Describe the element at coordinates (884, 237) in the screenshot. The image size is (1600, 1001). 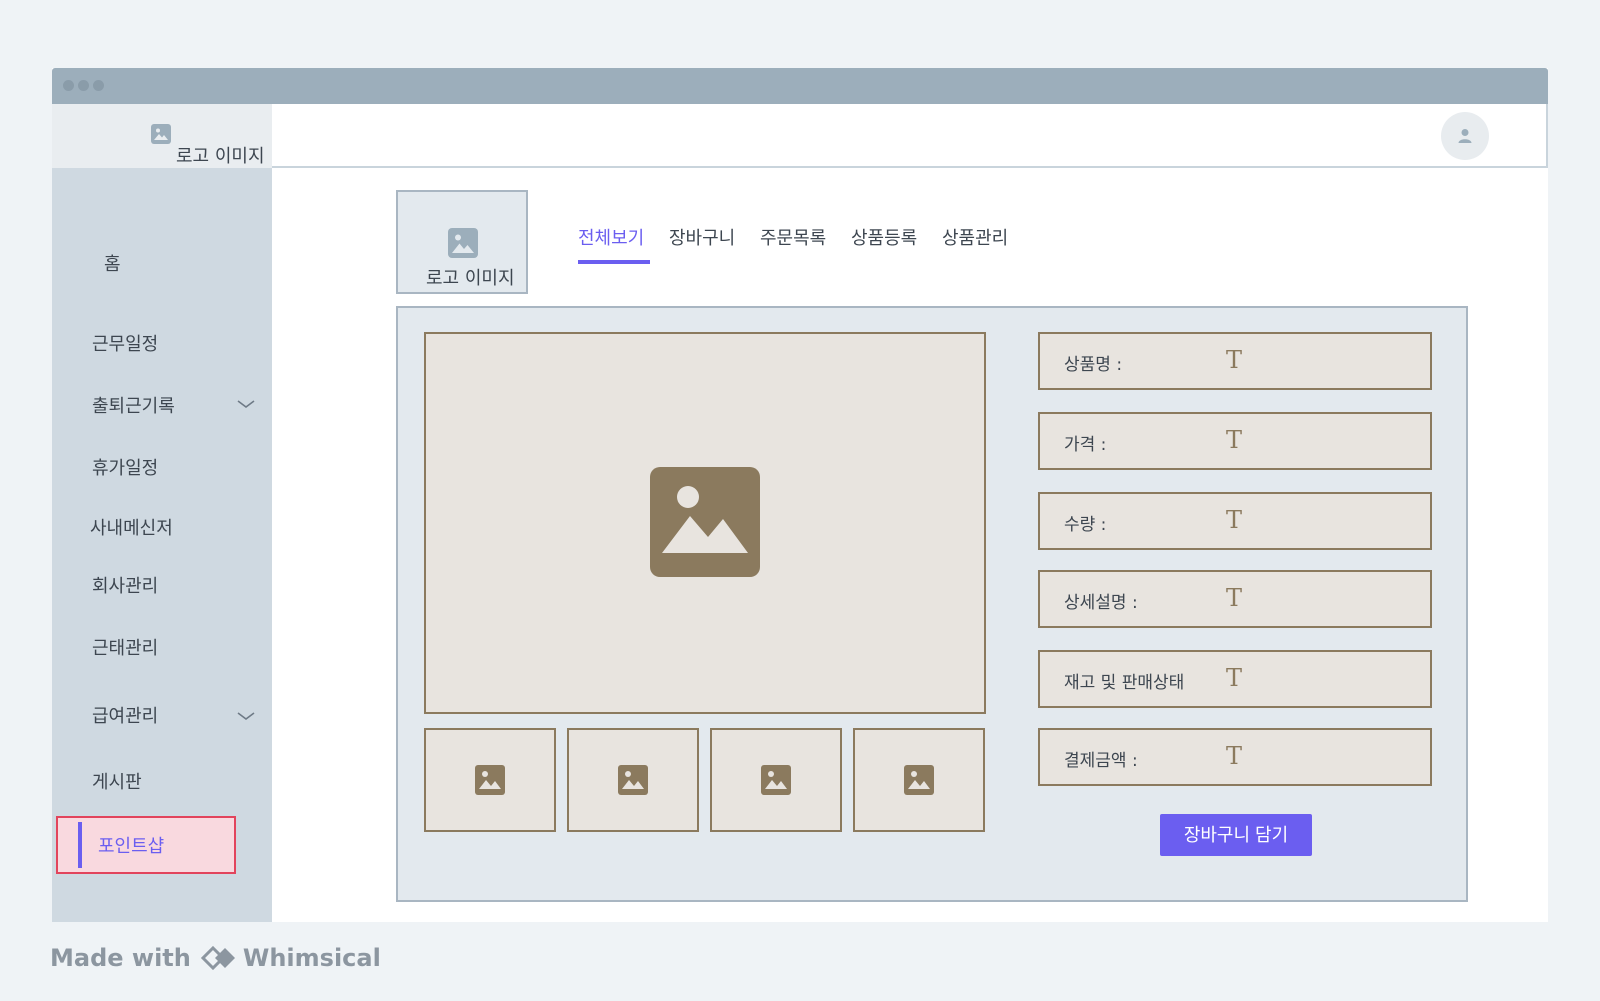
I see `tab-product-register: 상품등록` at that location.